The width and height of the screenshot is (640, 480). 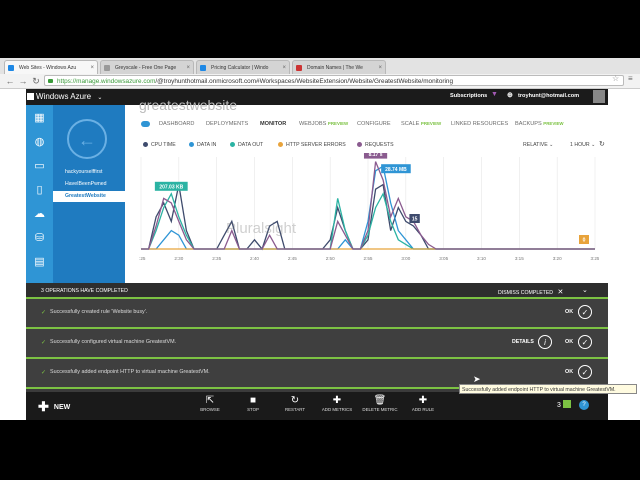 I want to click on bookmark-star-icon: ☆, so click(x=615, y=78).